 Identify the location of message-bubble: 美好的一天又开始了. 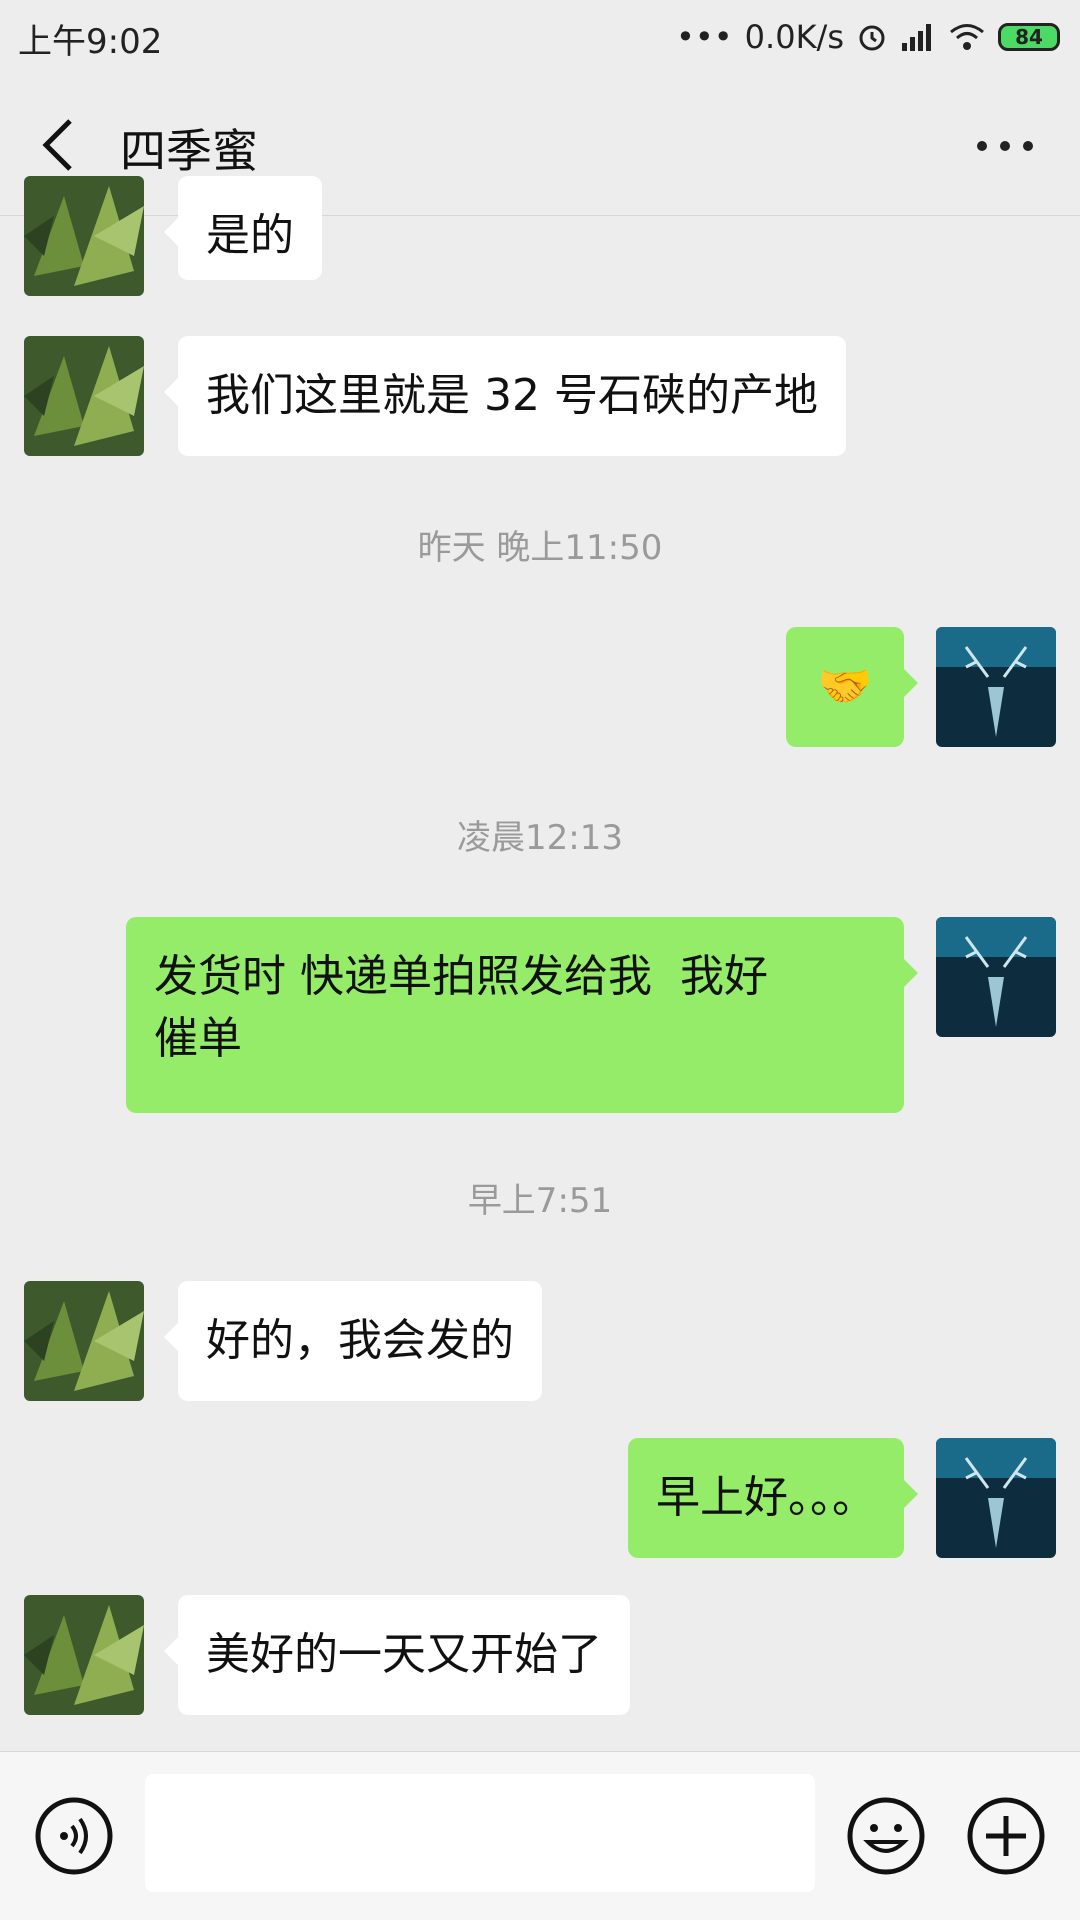
(397, 1655).